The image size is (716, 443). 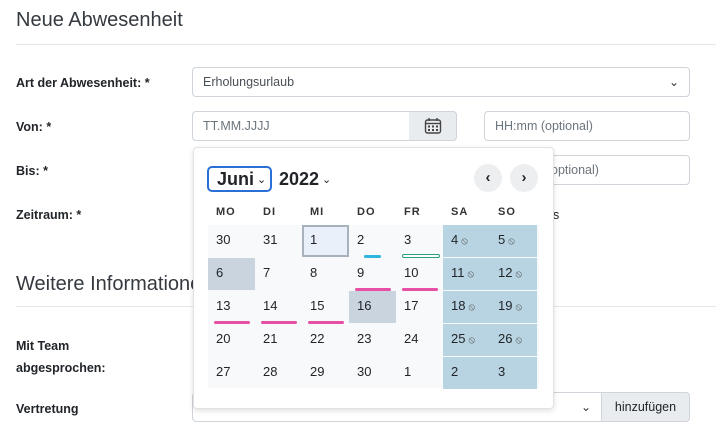 What do you see at coordinates (505, 272) in the screenshot?
I see `day-number: 12` at bounding box center [505, 272].